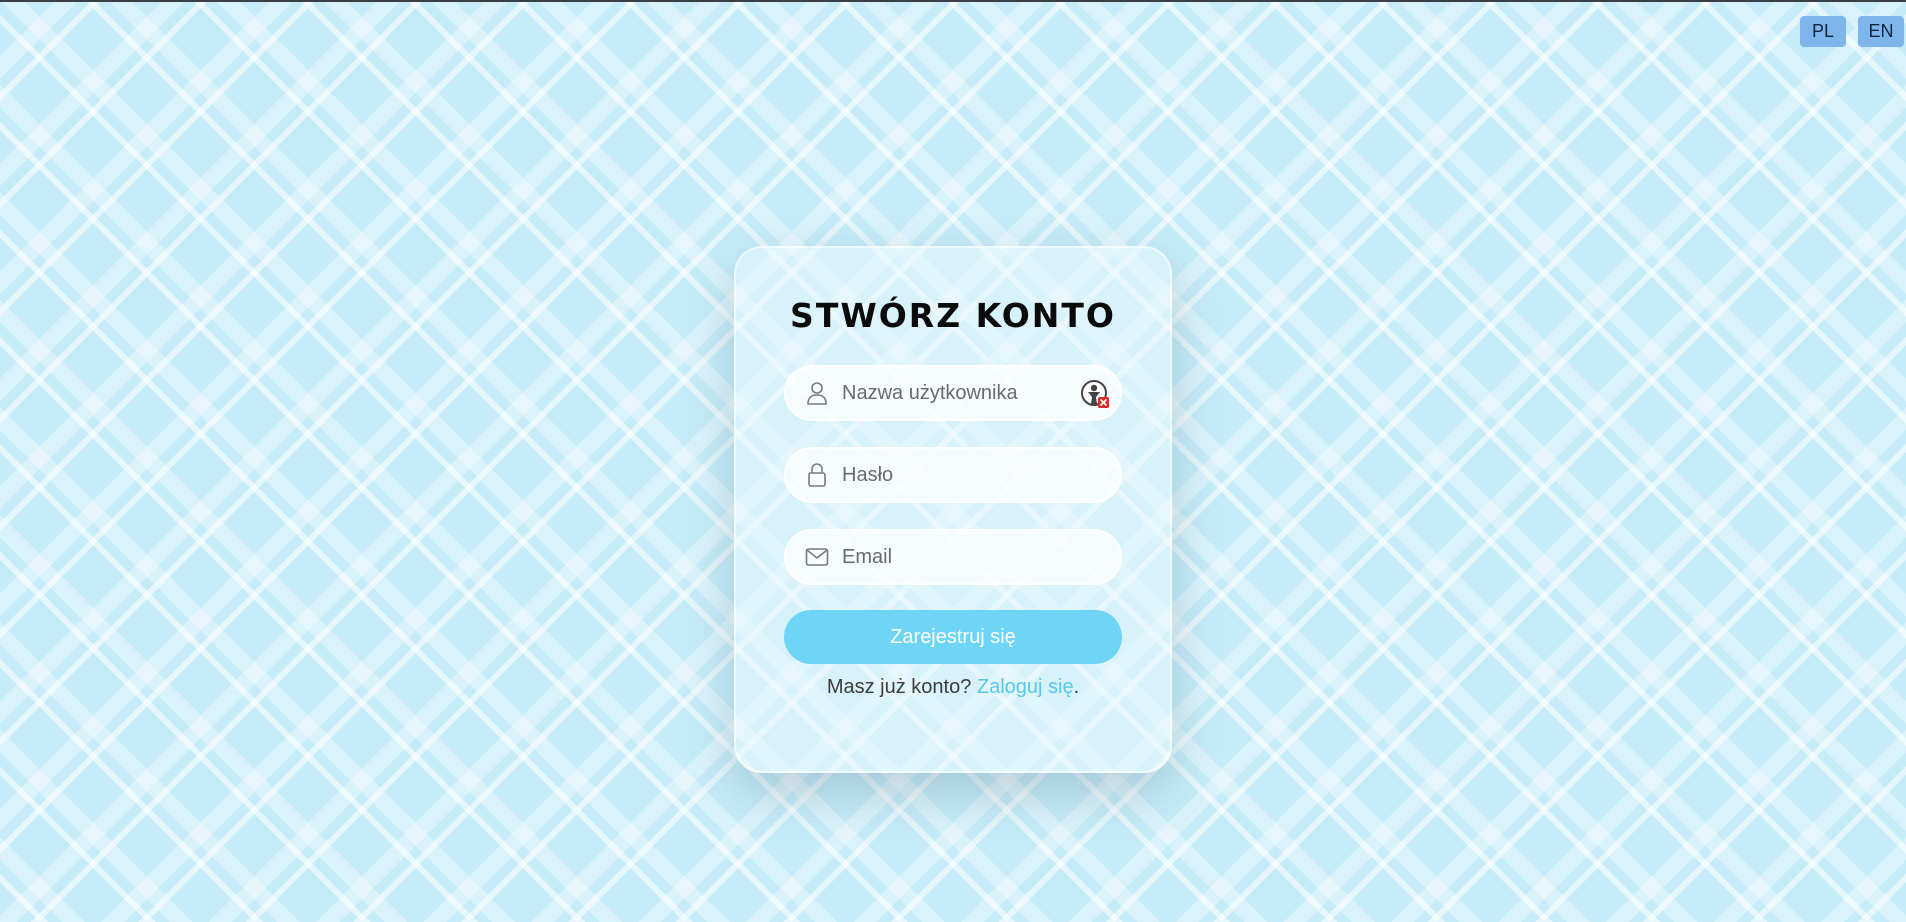 The height and width of the screenshot is (922, 1906). I want to click on envelope-icon, so click(817, 557).